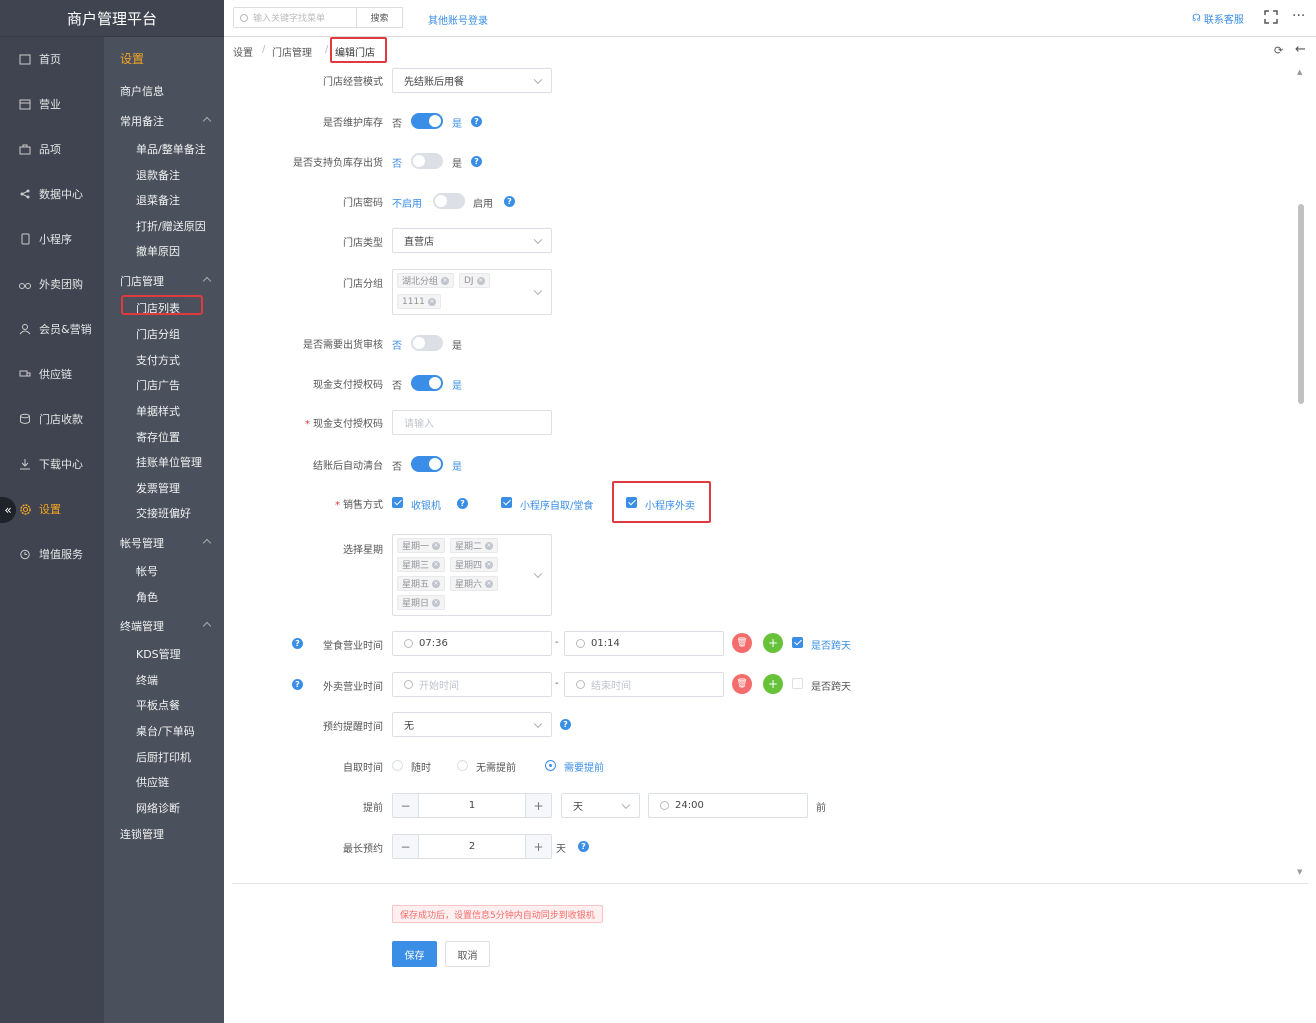 This screenshot has height=1023, width=1316. What do you see at coordinates (142, 281) in the screenshot?
I see `nav2-group-store-mgmt: 门店管理` at bounding box center [142, 281].